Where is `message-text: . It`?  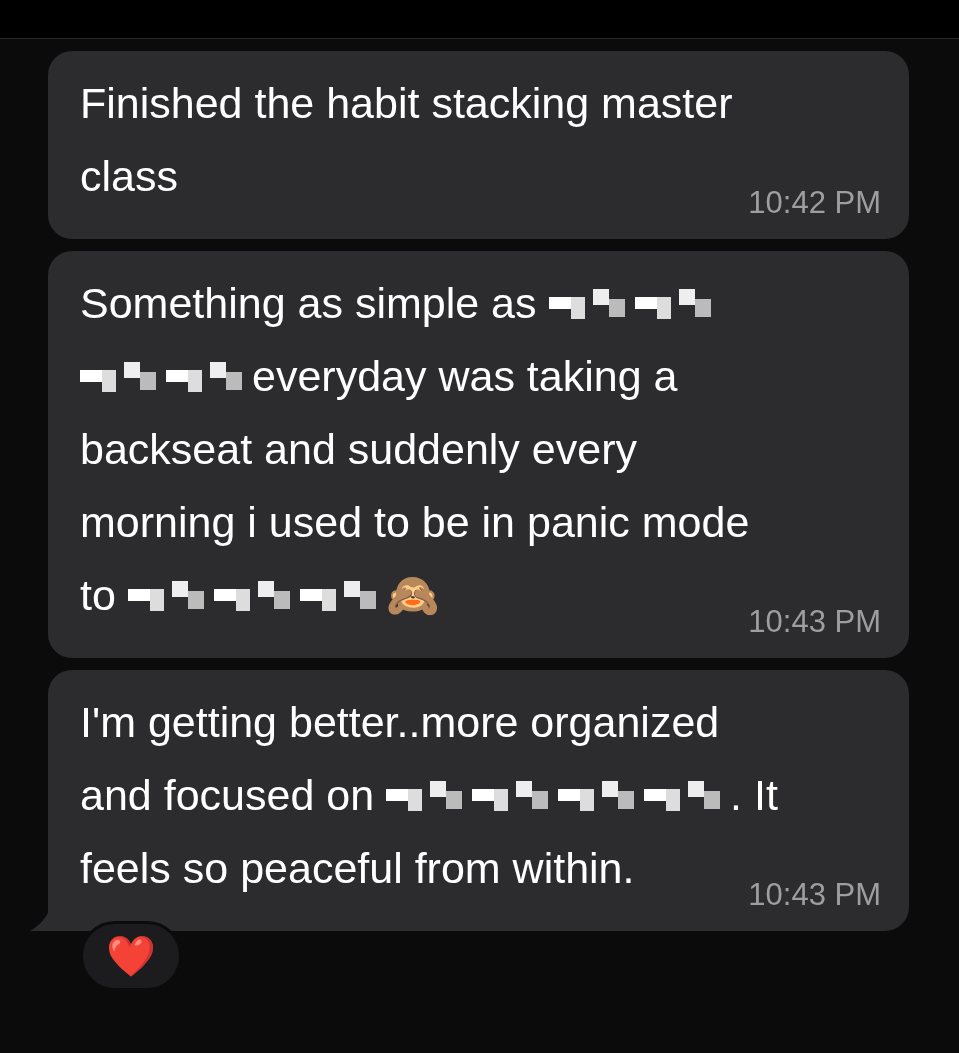 message-text: . It is located at coordinates (754, 795).